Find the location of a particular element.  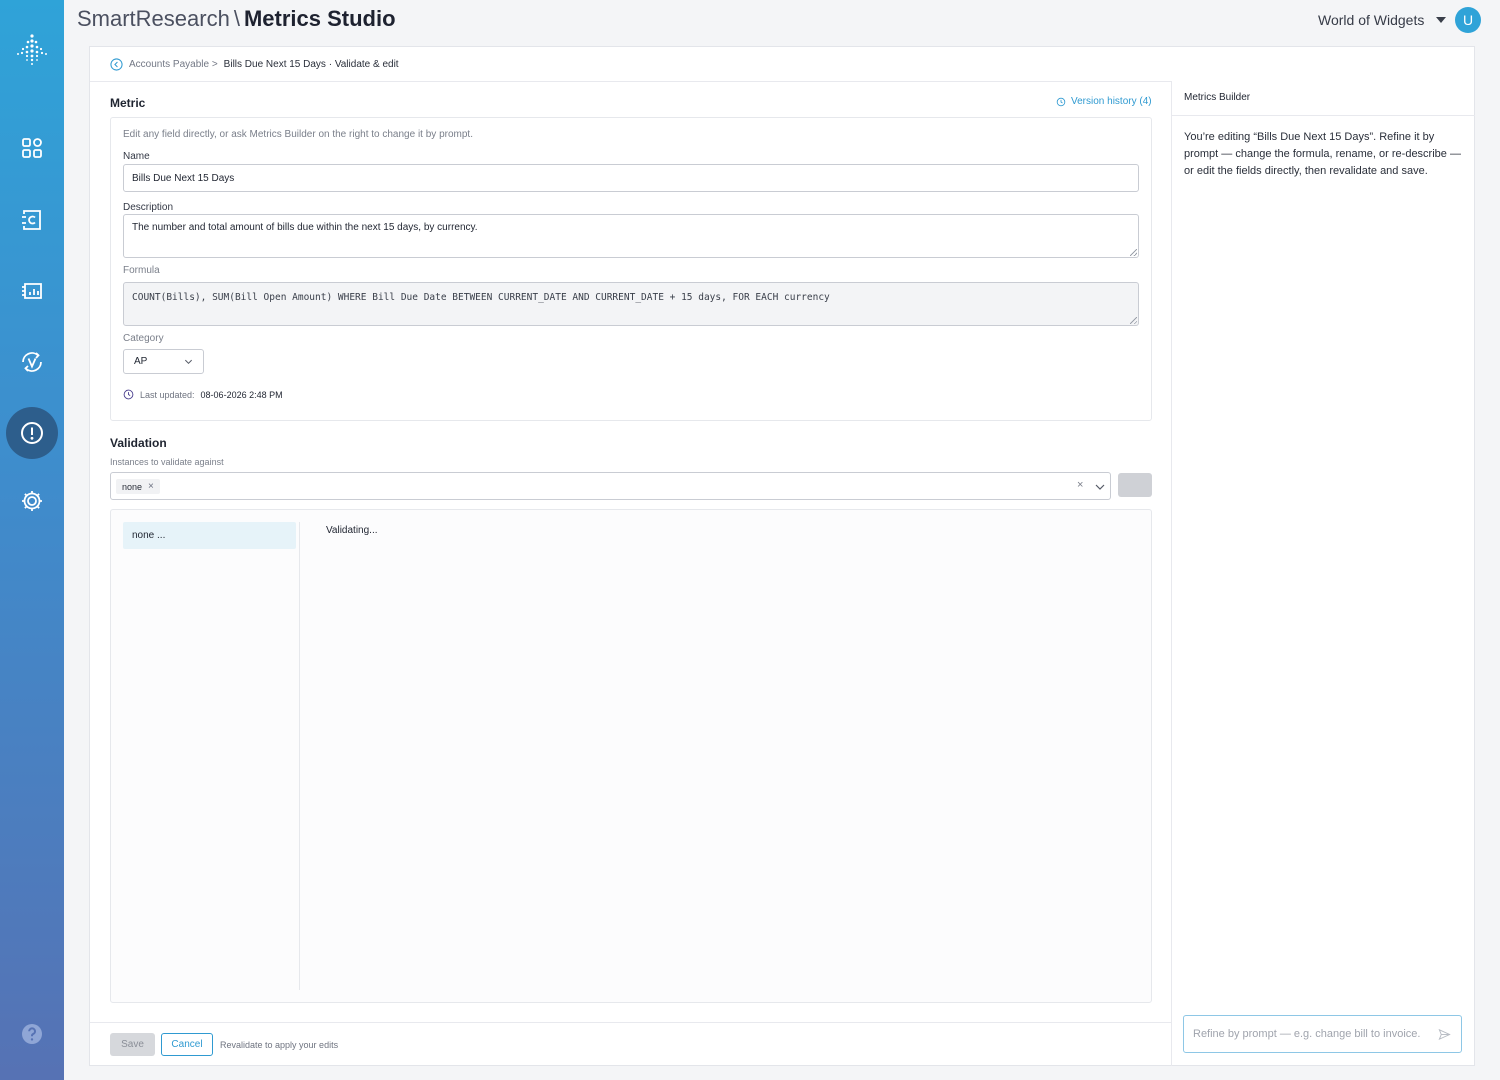

send-icon is located at coordinates (1444, 1034).